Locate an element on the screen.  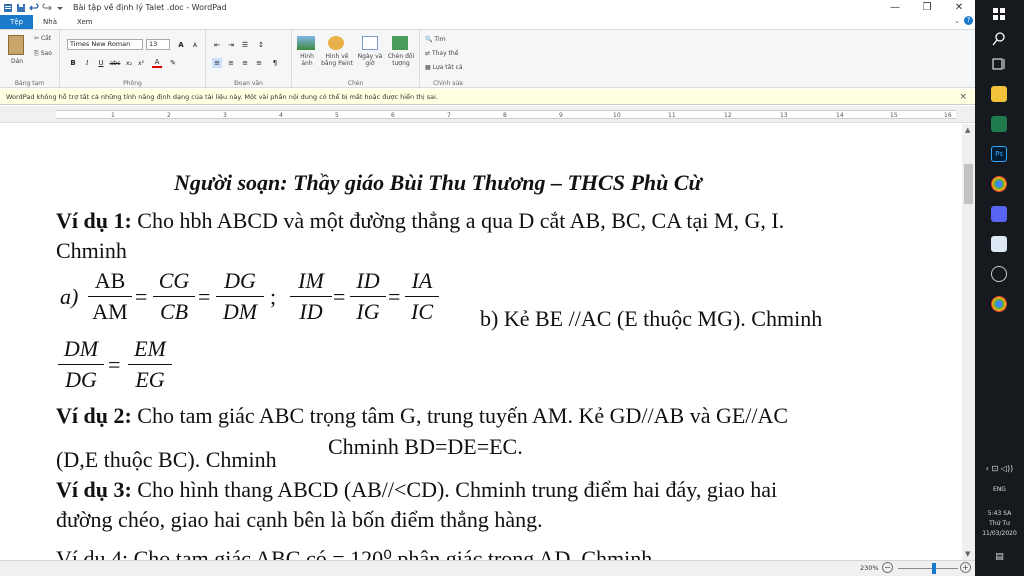
vertical-scrollbar: ▲ ▼ is located at coordinates (968, 342).